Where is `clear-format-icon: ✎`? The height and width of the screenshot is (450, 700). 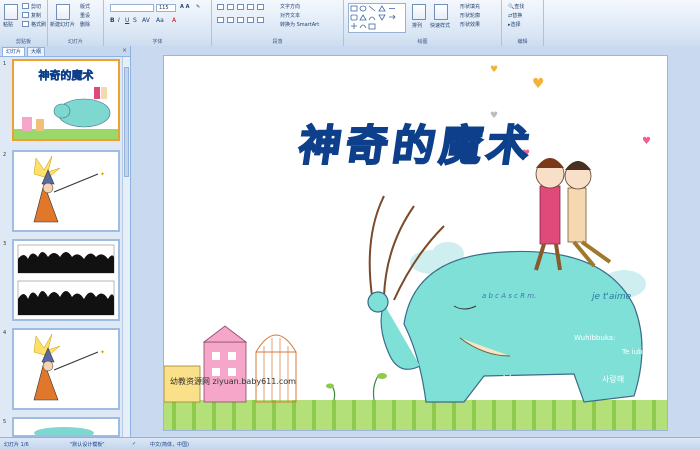
clear-format-icon: ✎ is located at coordinates (198, 7).